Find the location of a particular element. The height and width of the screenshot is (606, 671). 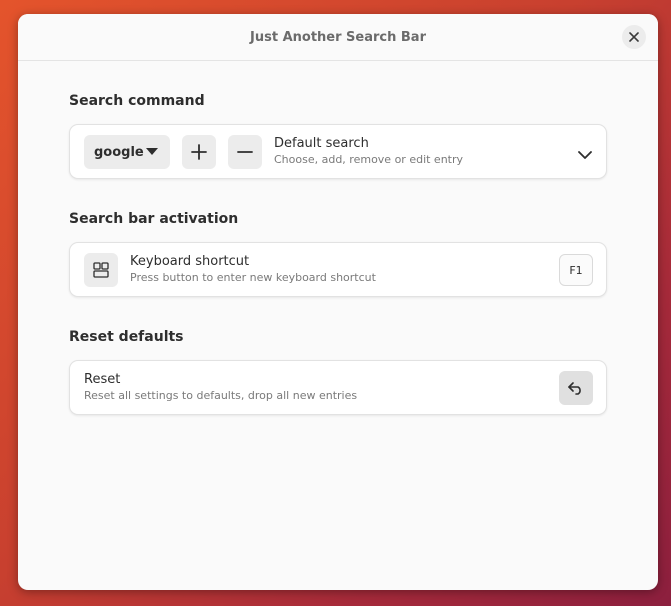

default-search-subtitle: Choose, add, remove or edit entry is located at coordinates (369, 159).